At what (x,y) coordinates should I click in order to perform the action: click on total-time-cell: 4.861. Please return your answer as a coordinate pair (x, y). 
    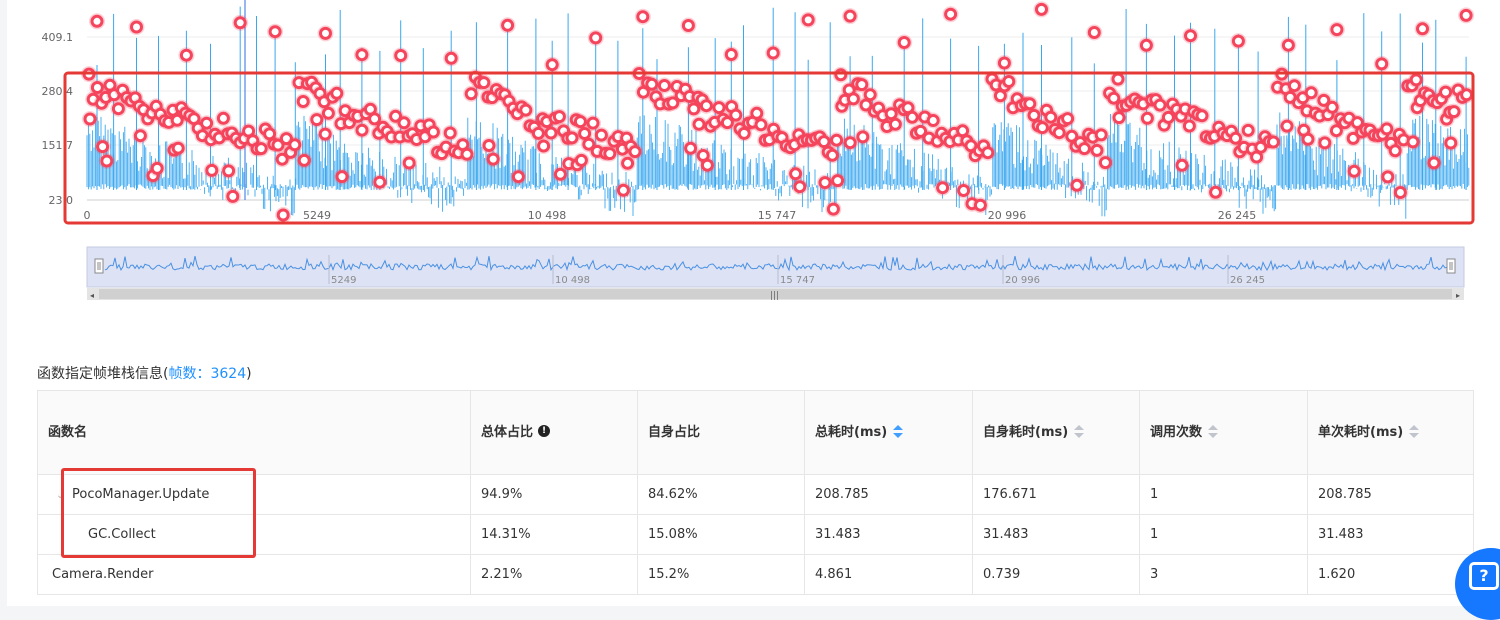
    Looking at the image, I should click on (889, 575).